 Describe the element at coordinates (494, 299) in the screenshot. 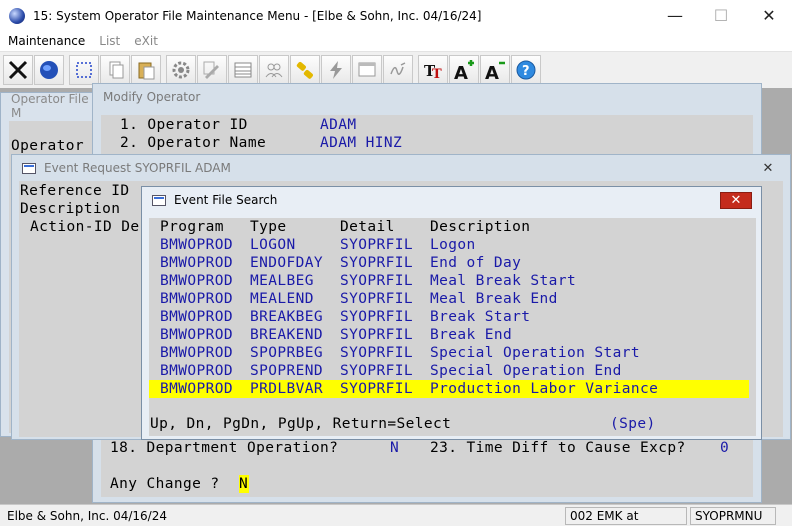

I see `event-row-description: Meal Break End` at that location.